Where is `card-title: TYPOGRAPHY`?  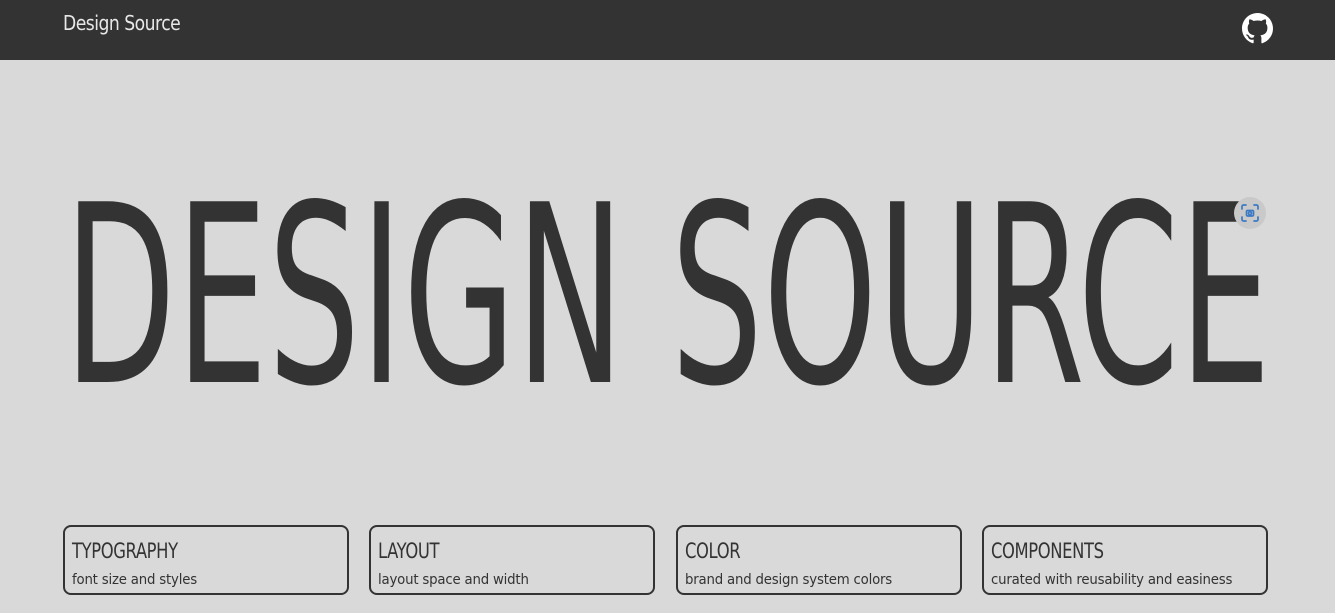
card-title: TYPOGRAPHY is located at coordinates (125, 551).